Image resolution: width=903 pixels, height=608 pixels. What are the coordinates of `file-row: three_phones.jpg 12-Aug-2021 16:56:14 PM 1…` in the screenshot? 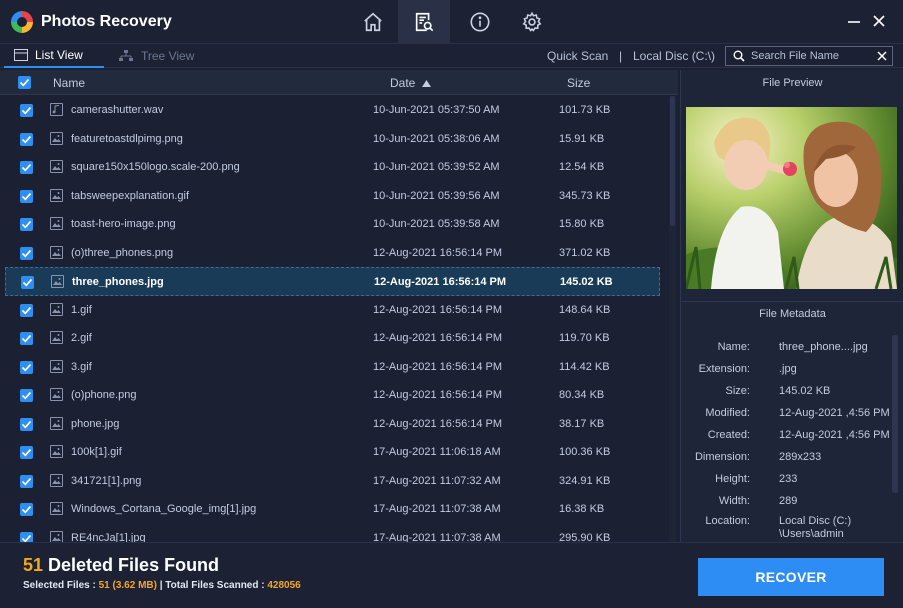 It's located at (332, 281).